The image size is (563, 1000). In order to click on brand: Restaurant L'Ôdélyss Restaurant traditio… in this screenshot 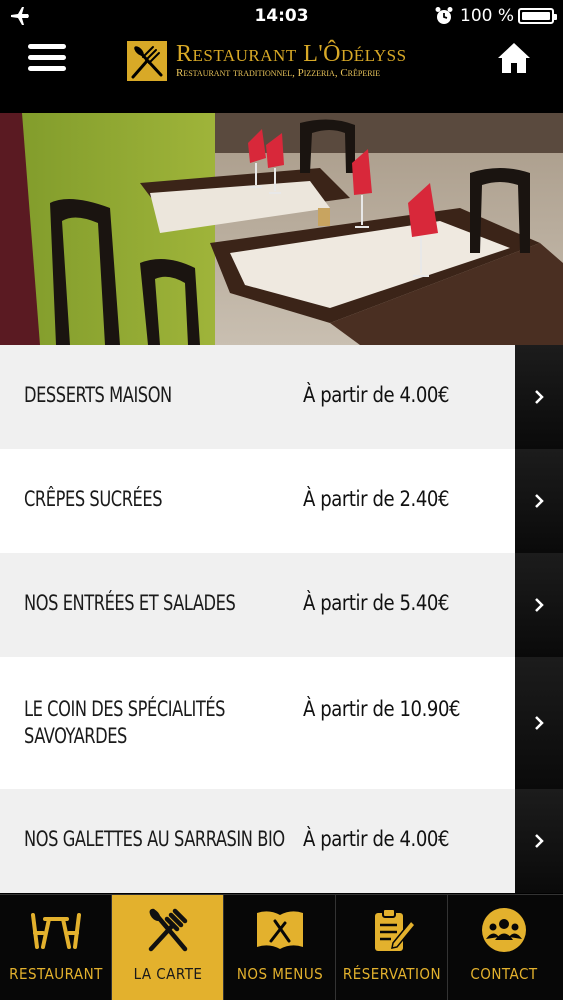, I will do `click(291, 60)`.